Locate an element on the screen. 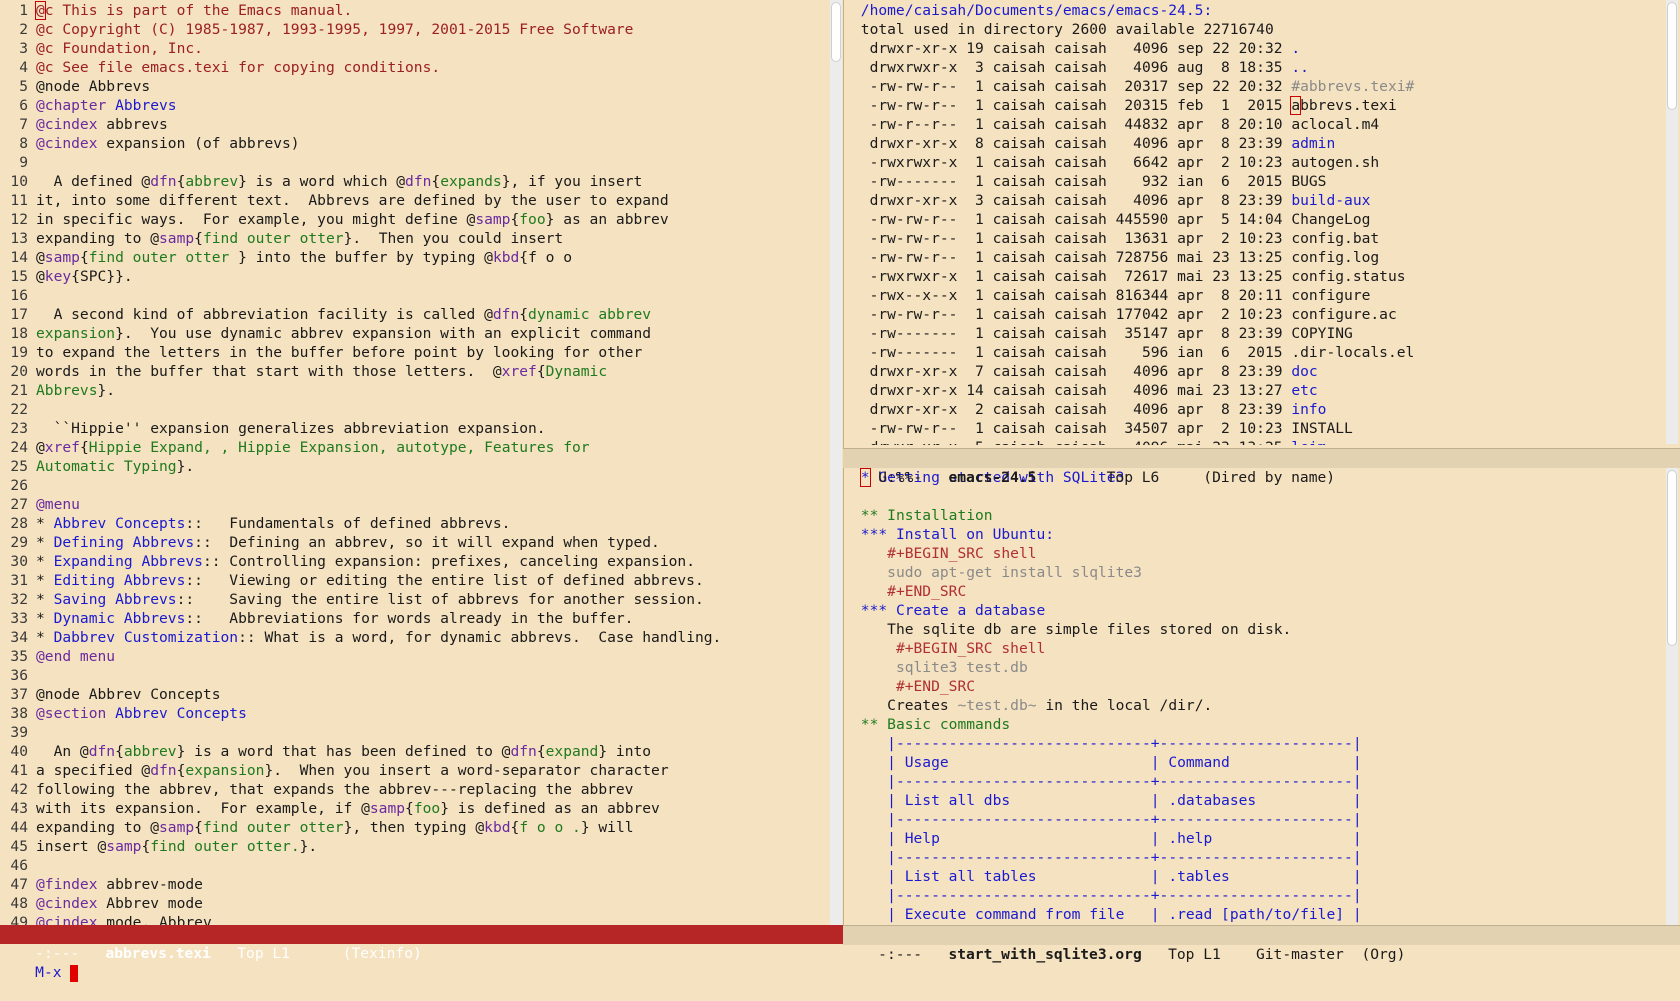 The width and height of the screenshot is (1680, 1001). org-scrollbar-thumb is located at coordinates (1672, 558).